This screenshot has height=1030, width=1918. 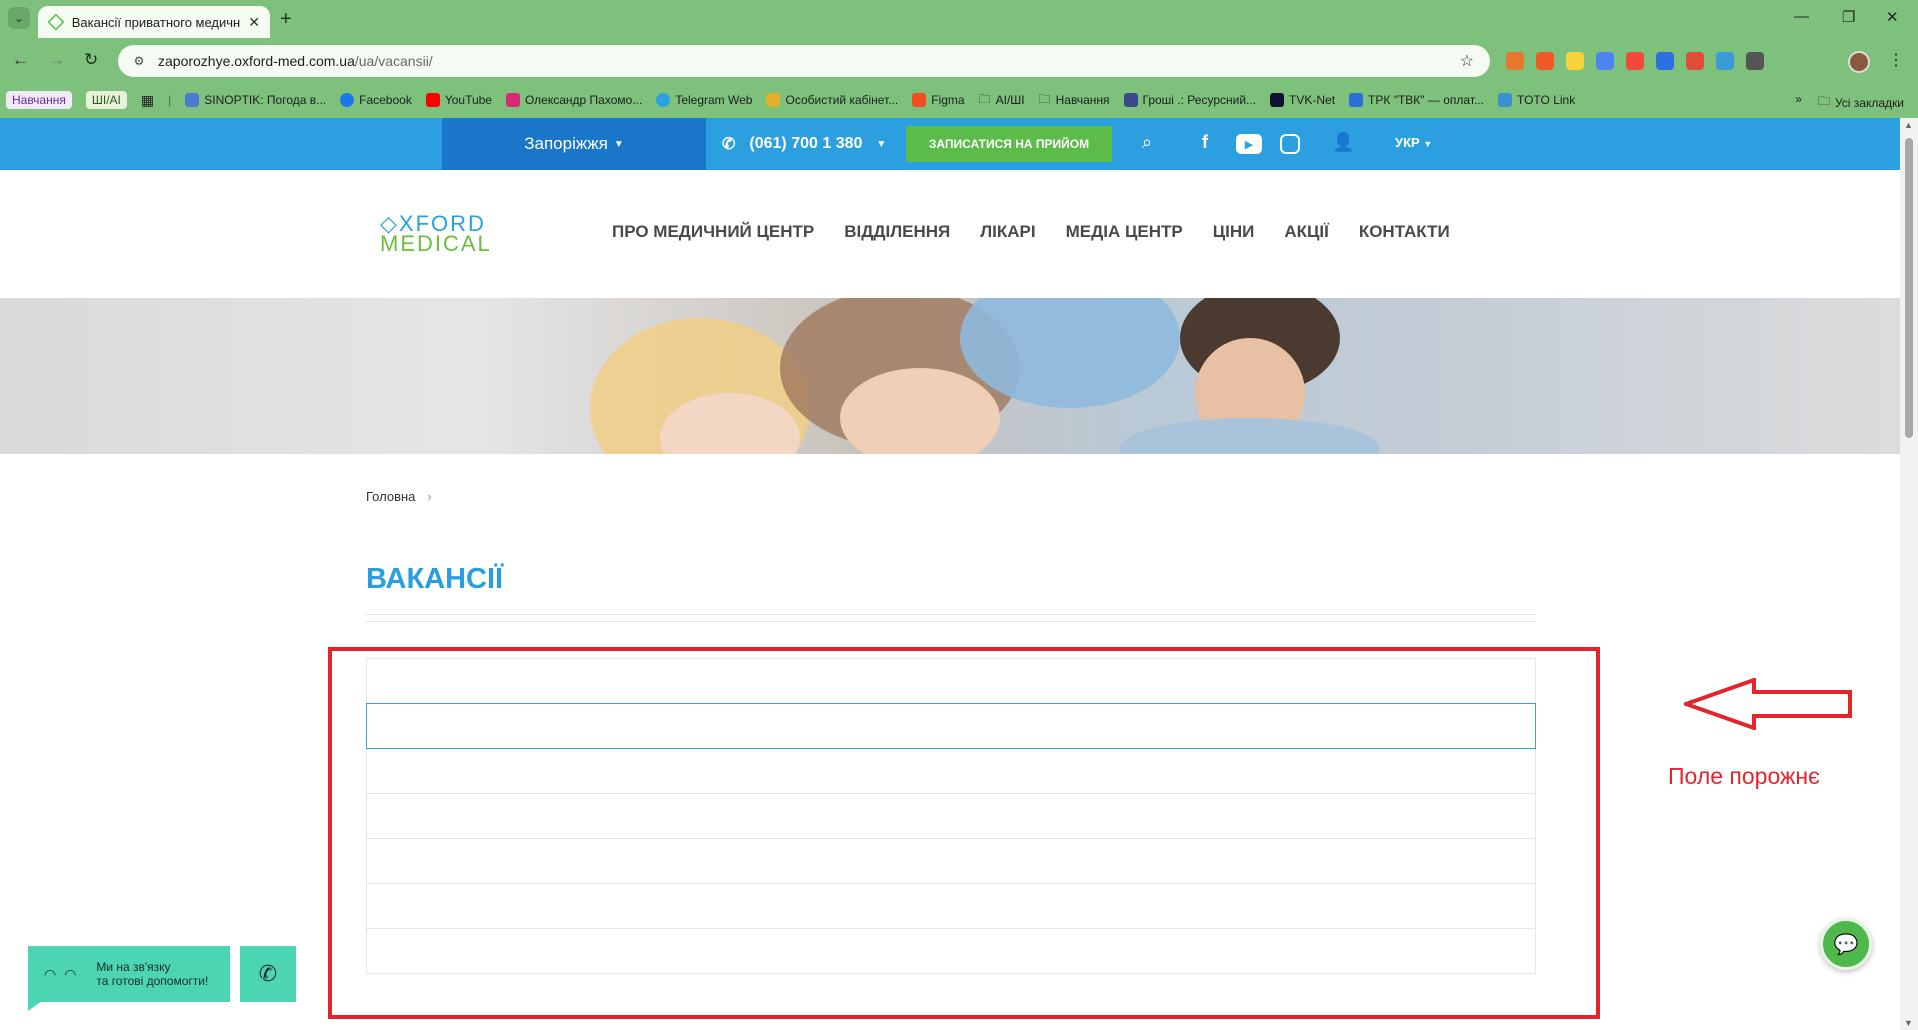 I want to click on city-selector: Запоріжжя ▼, so click(x=574, y=144).